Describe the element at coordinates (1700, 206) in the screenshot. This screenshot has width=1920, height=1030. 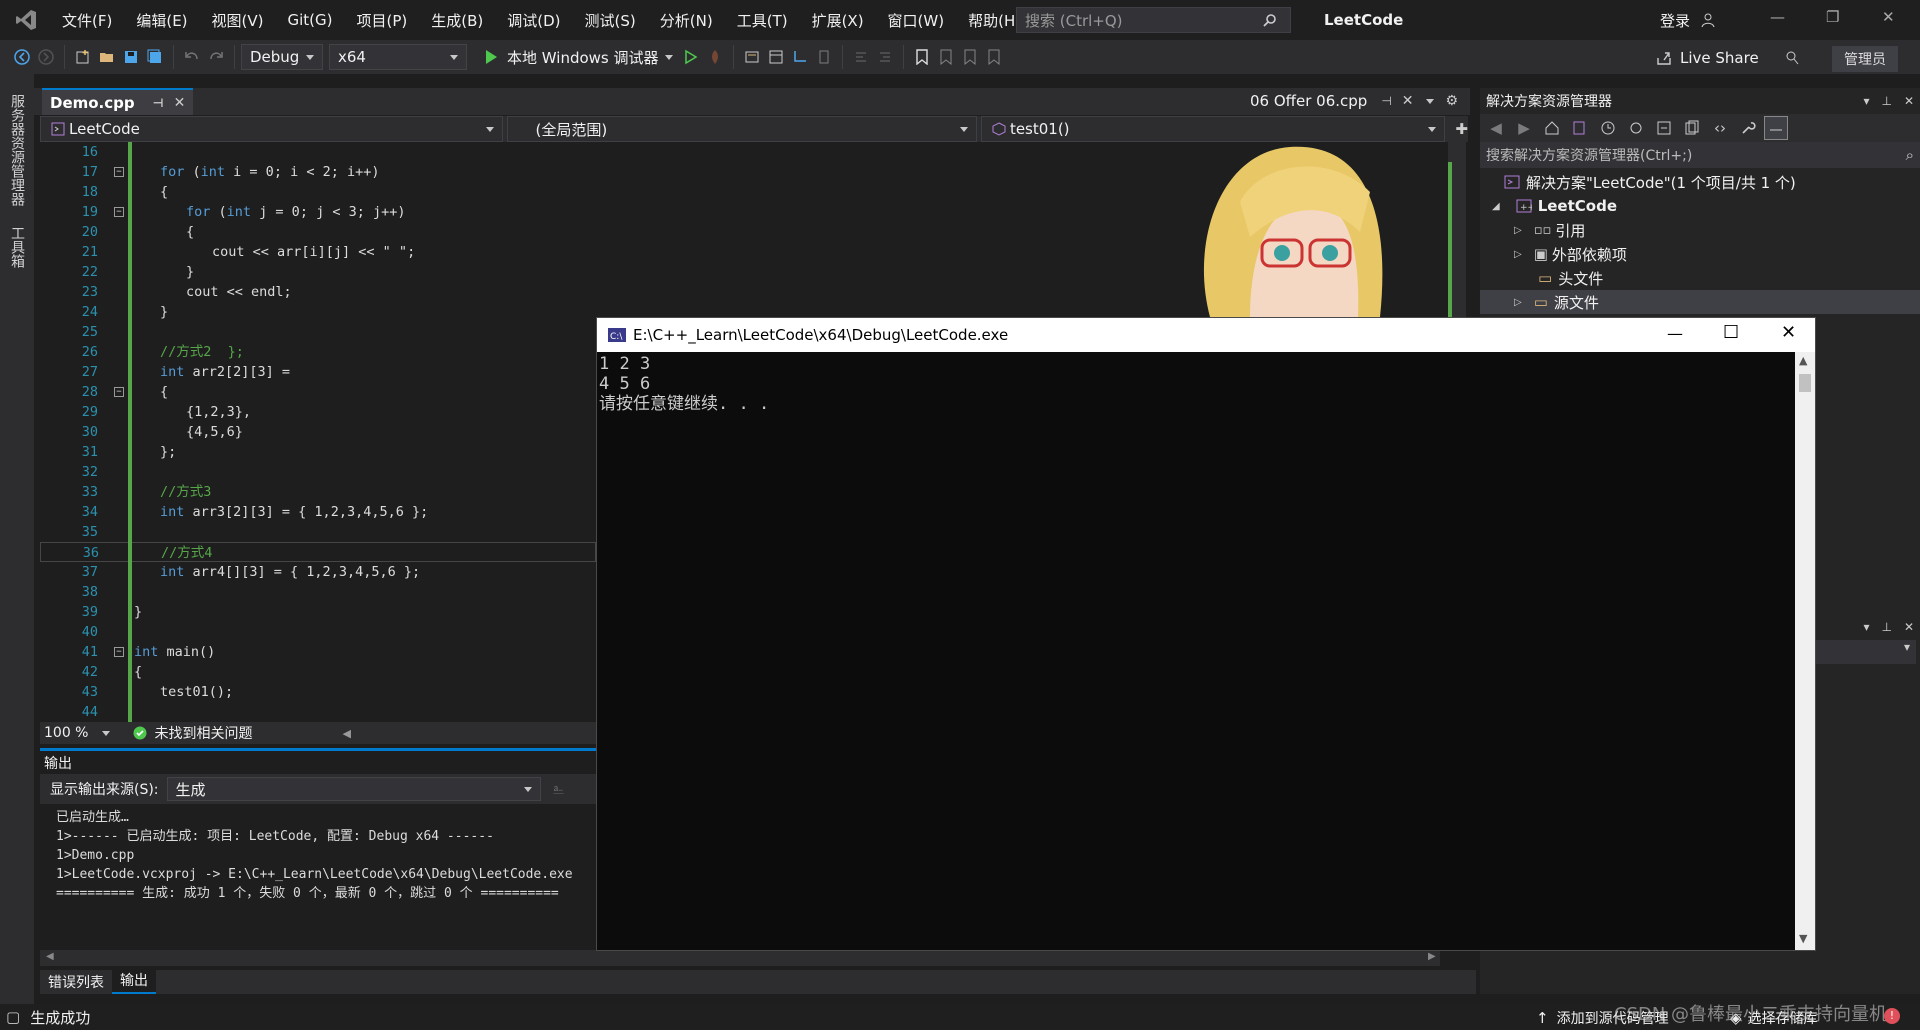
I see `tree-item-project: ◢ ++ LeetCode` at that location.